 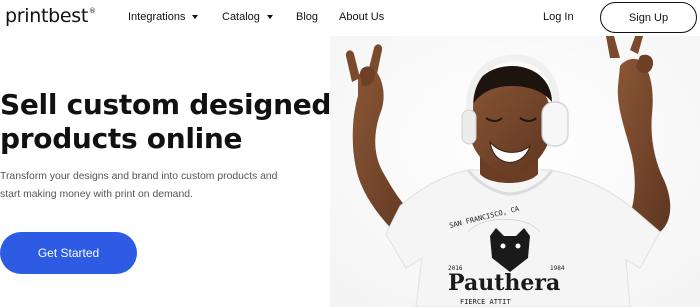 I want to click on headline-line-2: products online, so click(x=121, y=138).